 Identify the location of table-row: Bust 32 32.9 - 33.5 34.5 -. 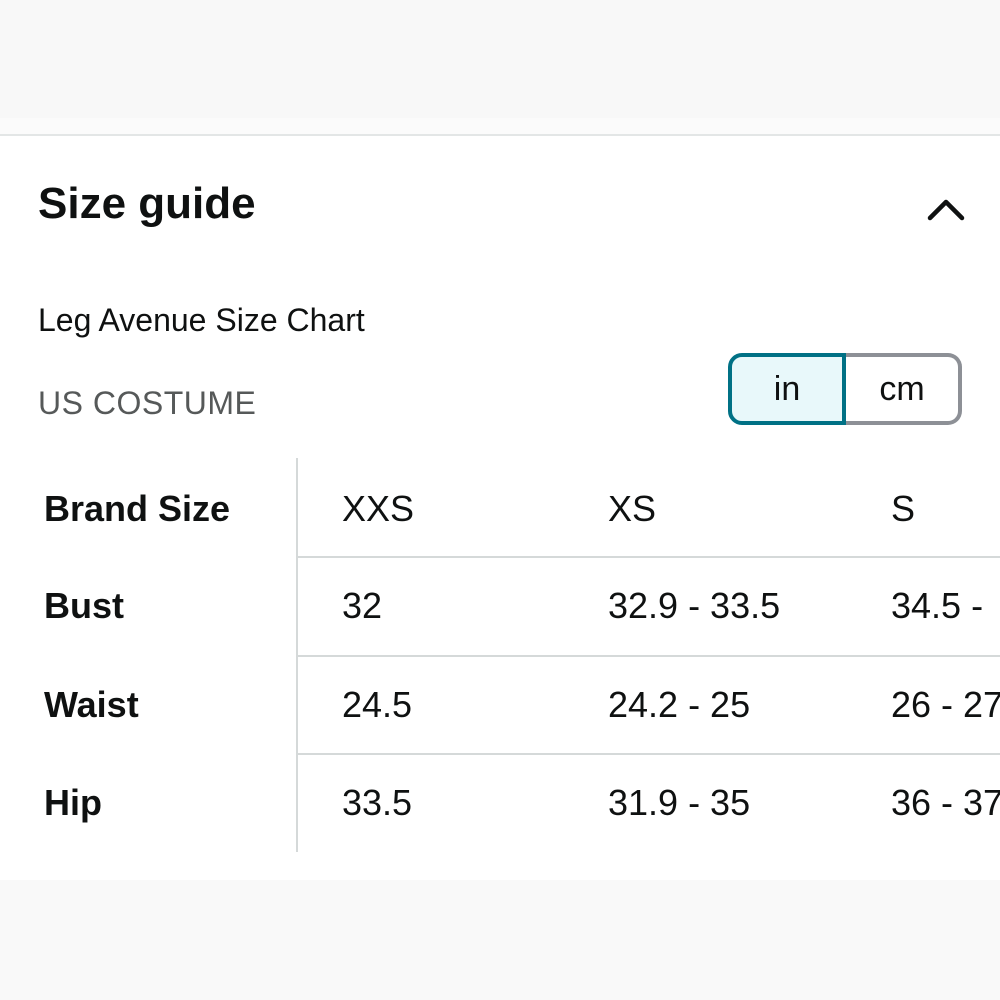
(500, 607).